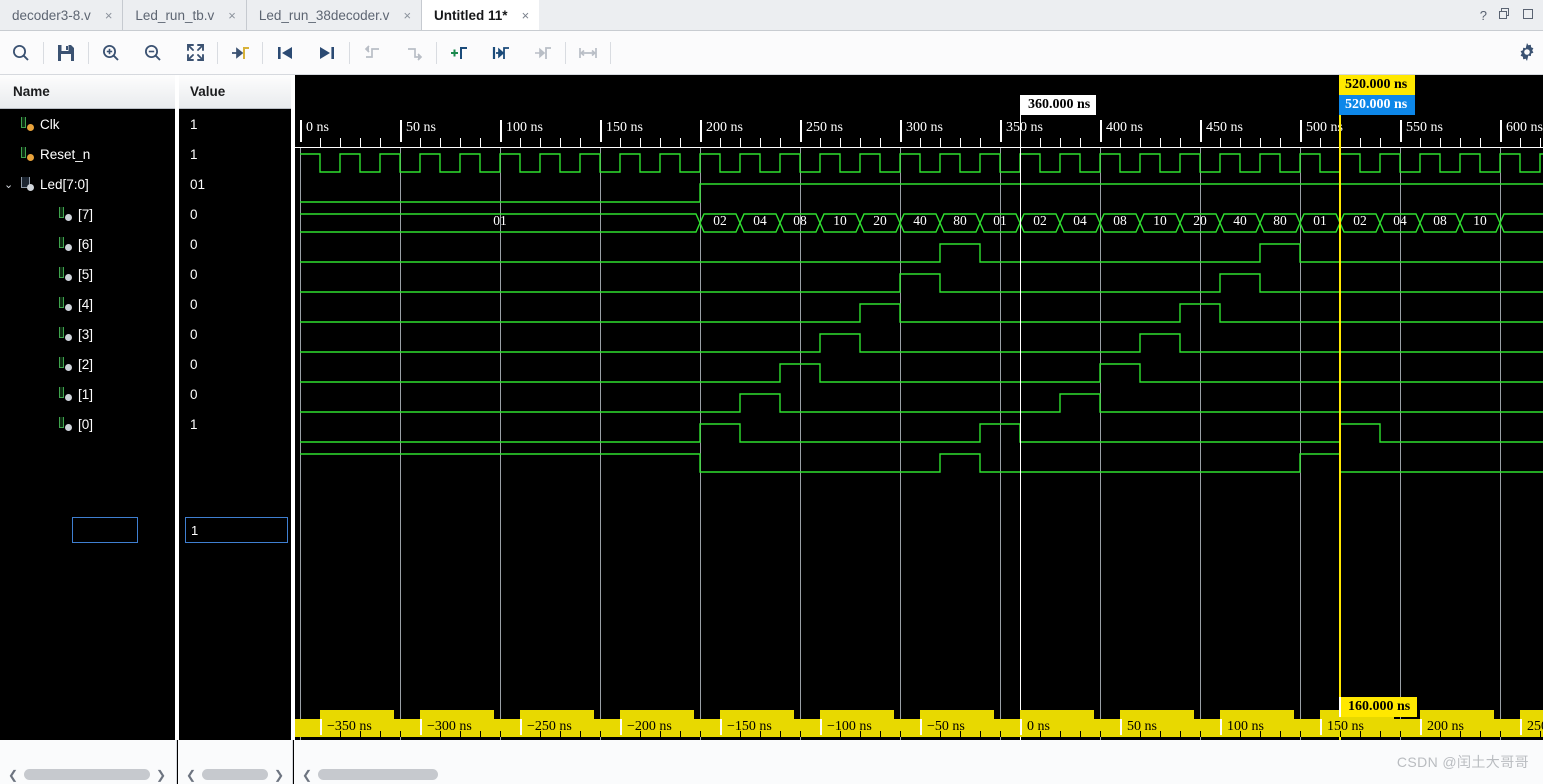 This screenshot has height=784, width=1543. Describe the element at coordinates (195, 53) in the screenshot. I see `zoom-fit-icon` at that location.